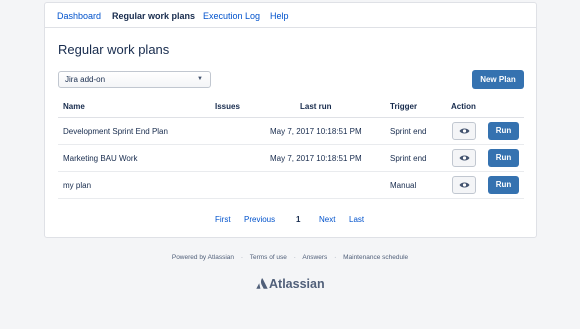  Describe the element at coordinates (227, 106) in the screenshot. I see `column-header-issues: Issues` at that location.